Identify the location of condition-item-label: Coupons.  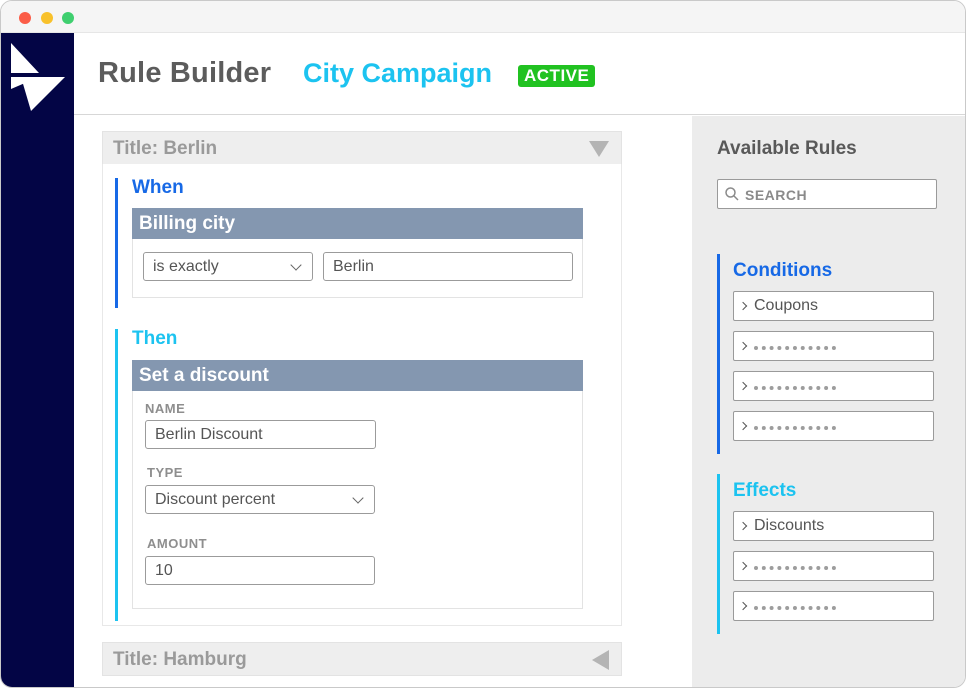
(786, 305).